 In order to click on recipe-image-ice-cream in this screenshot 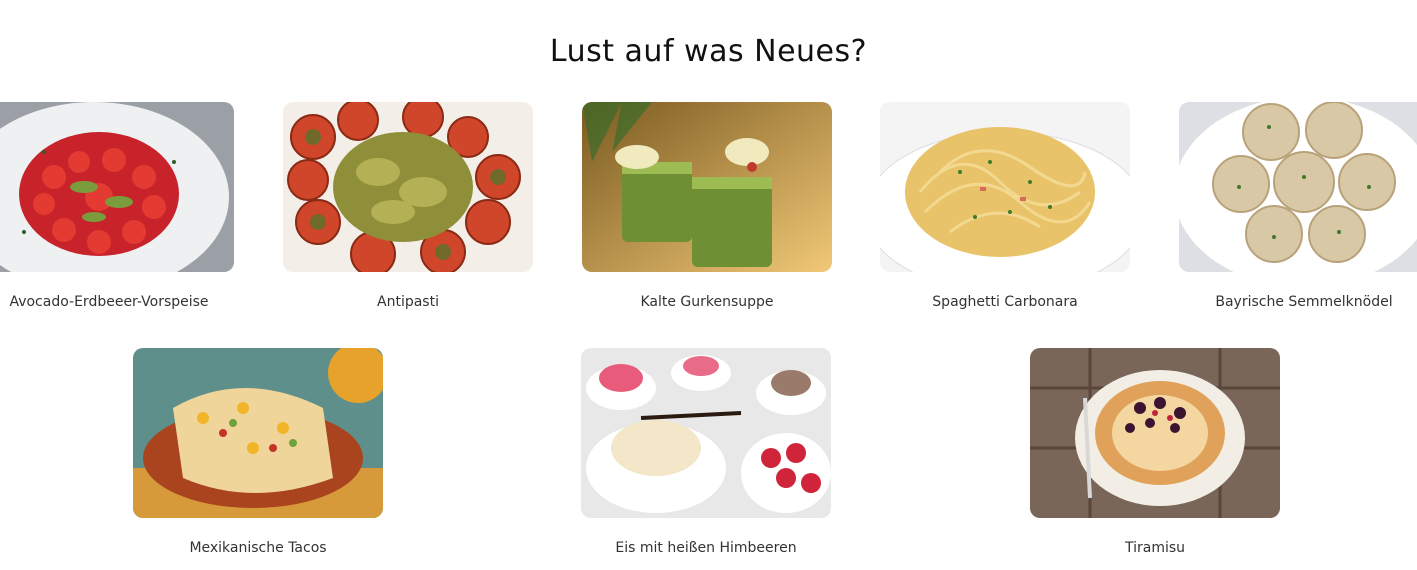, I will do `click(706, 433)`.